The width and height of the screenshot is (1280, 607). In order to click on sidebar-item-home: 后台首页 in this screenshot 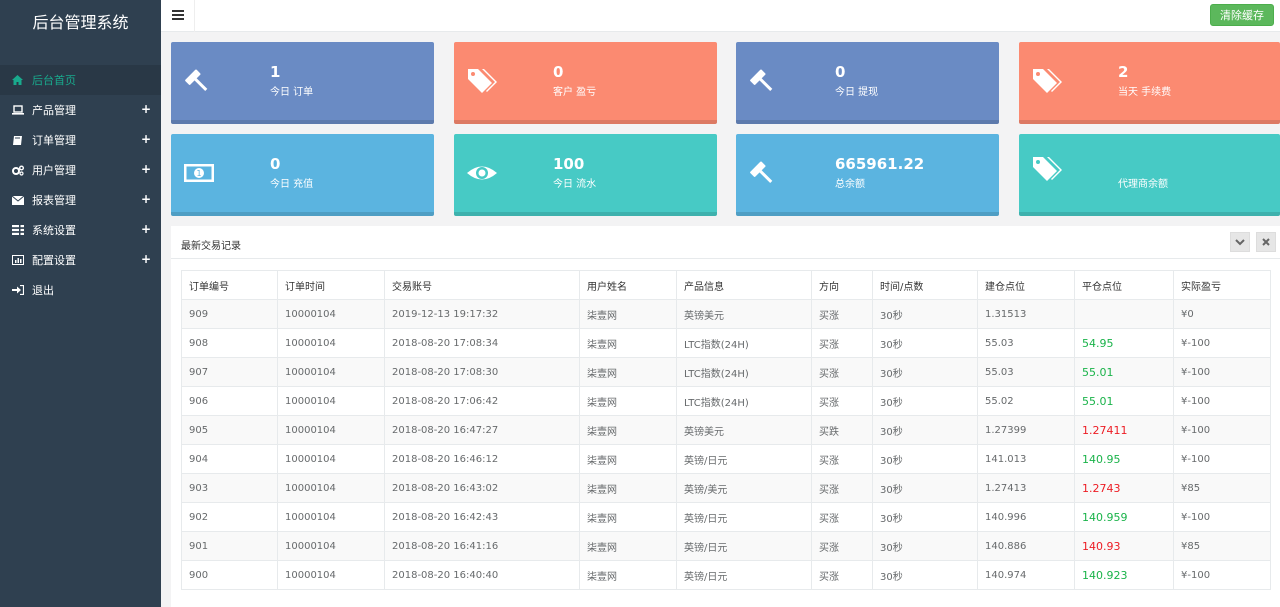, I will do `click(80, 80)`.